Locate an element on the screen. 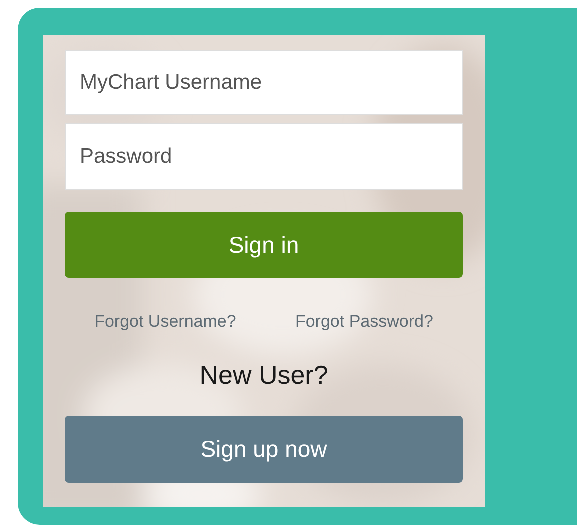  password-field: Password is located at coordinates (264, 156).